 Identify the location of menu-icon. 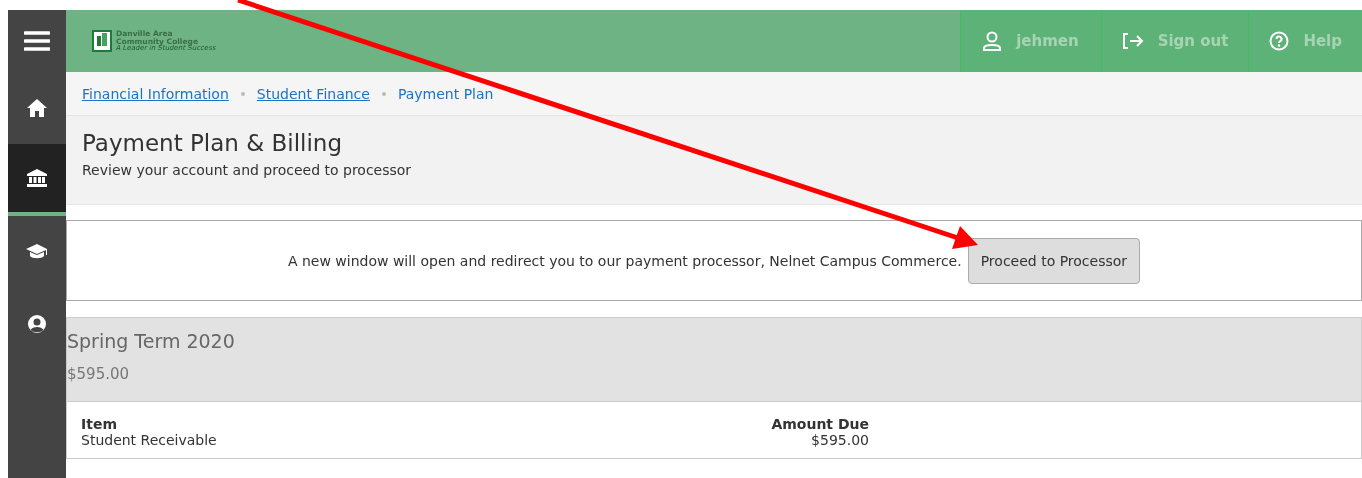
(37, 41).